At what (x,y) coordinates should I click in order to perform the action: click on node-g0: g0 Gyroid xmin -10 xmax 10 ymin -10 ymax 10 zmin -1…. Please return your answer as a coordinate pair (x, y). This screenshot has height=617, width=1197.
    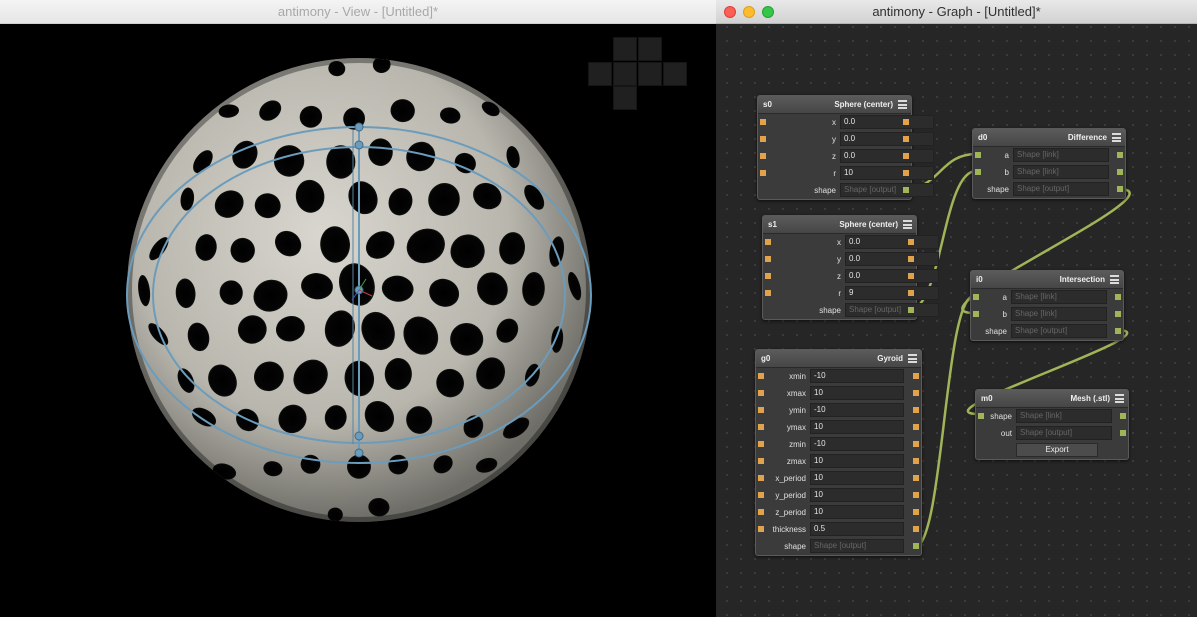
    Looking at the image, I should click on (838, 452).